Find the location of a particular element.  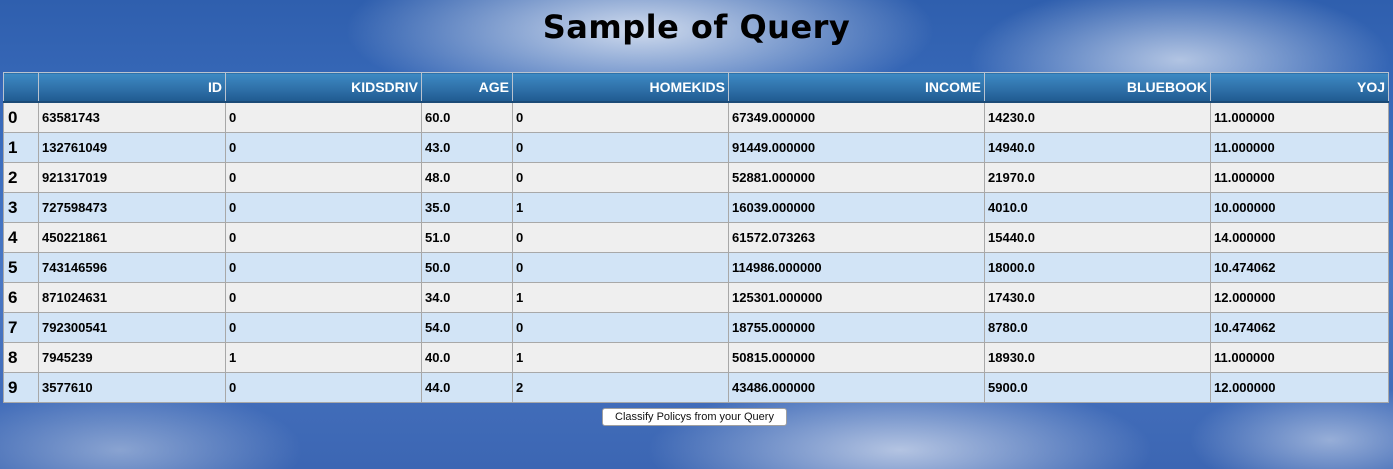

bluebook-cell: 8780.0 is located at coordinates (1097, 327).